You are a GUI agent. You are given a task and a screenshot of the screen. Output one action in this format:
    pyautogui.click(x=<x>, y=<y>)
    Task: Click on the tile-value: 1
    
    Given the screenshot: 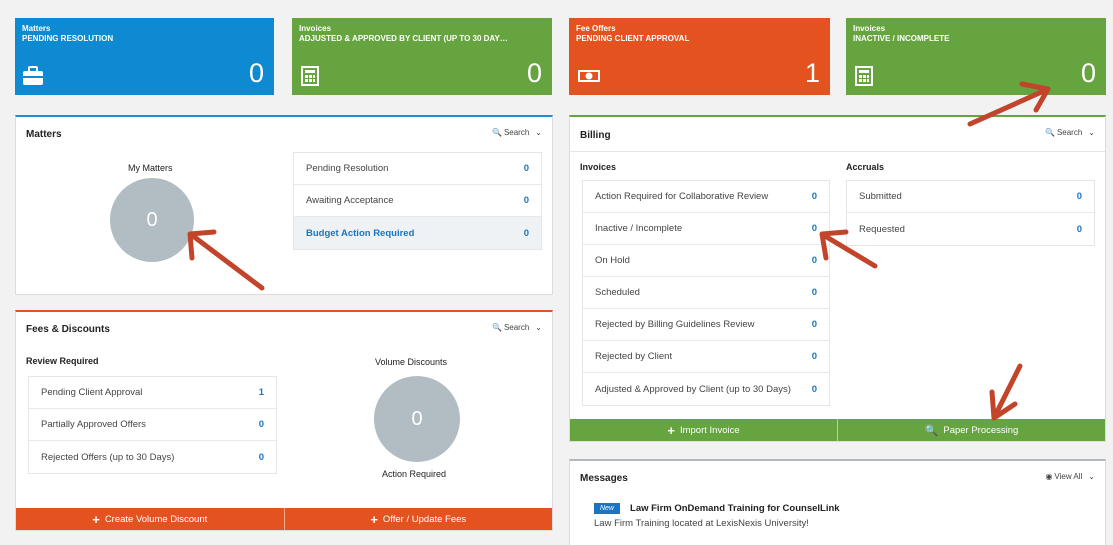 What is the action you would take?
    pyautogui.click(x=812, y=73)
    